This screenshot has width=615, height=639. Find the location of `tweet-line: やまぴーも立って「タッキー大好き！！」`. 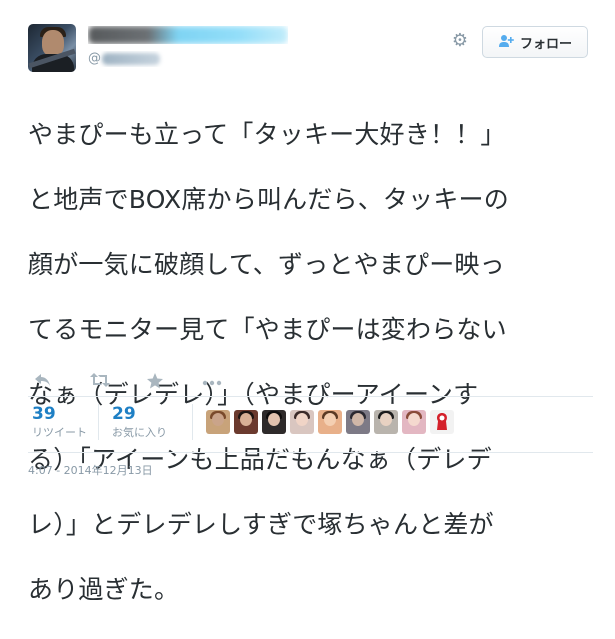

tweet-line: やまぴーも立って「タッキー大好き！！」 is located at coordinates (267, 134).